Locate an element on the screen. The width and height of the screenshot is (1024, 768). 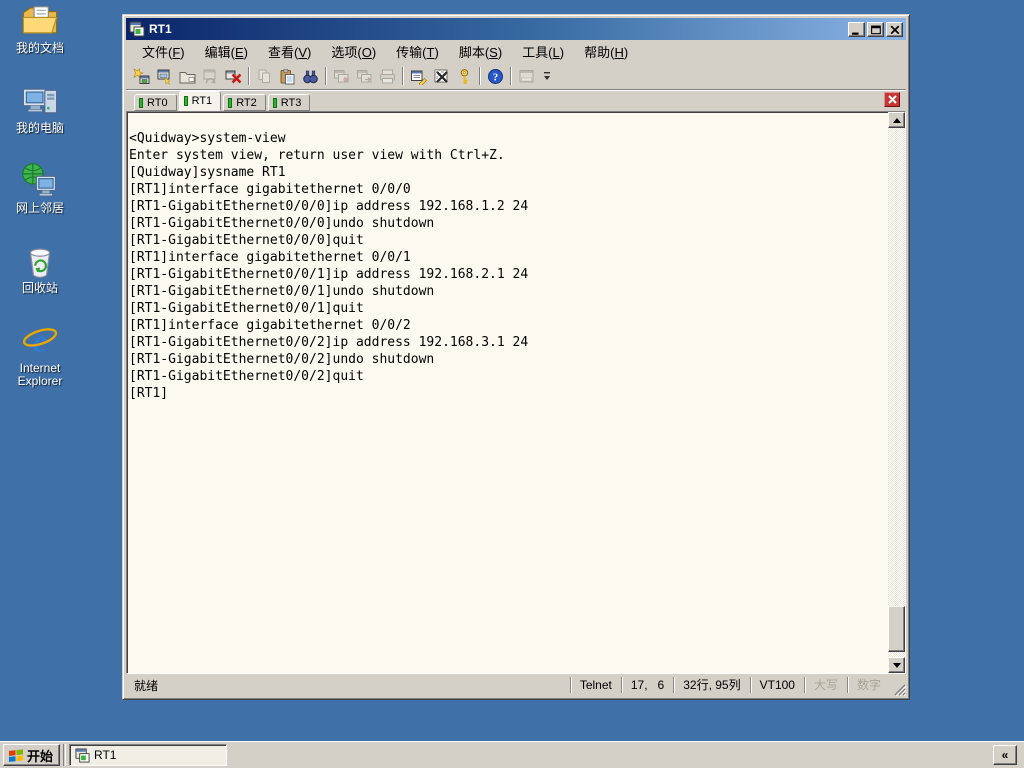
command-window-icon is located at coordinates (526, 76).